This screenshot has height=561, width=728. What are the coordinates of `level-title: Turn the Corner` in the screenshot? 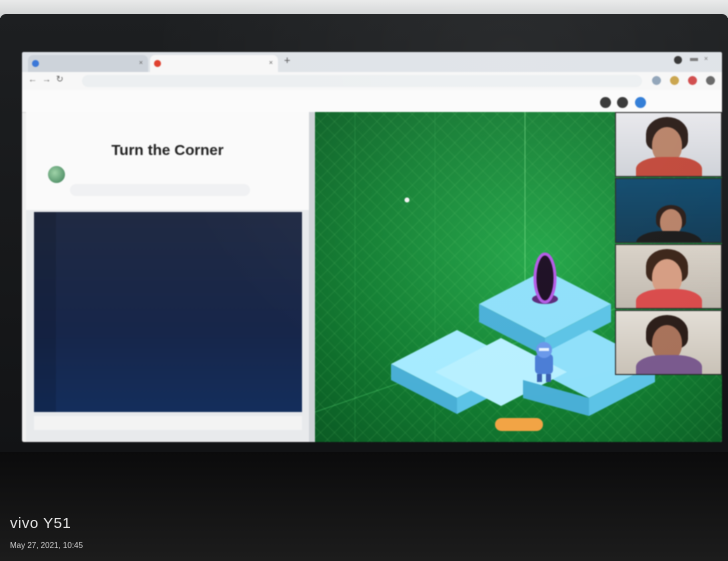 It's located at (167, 150).